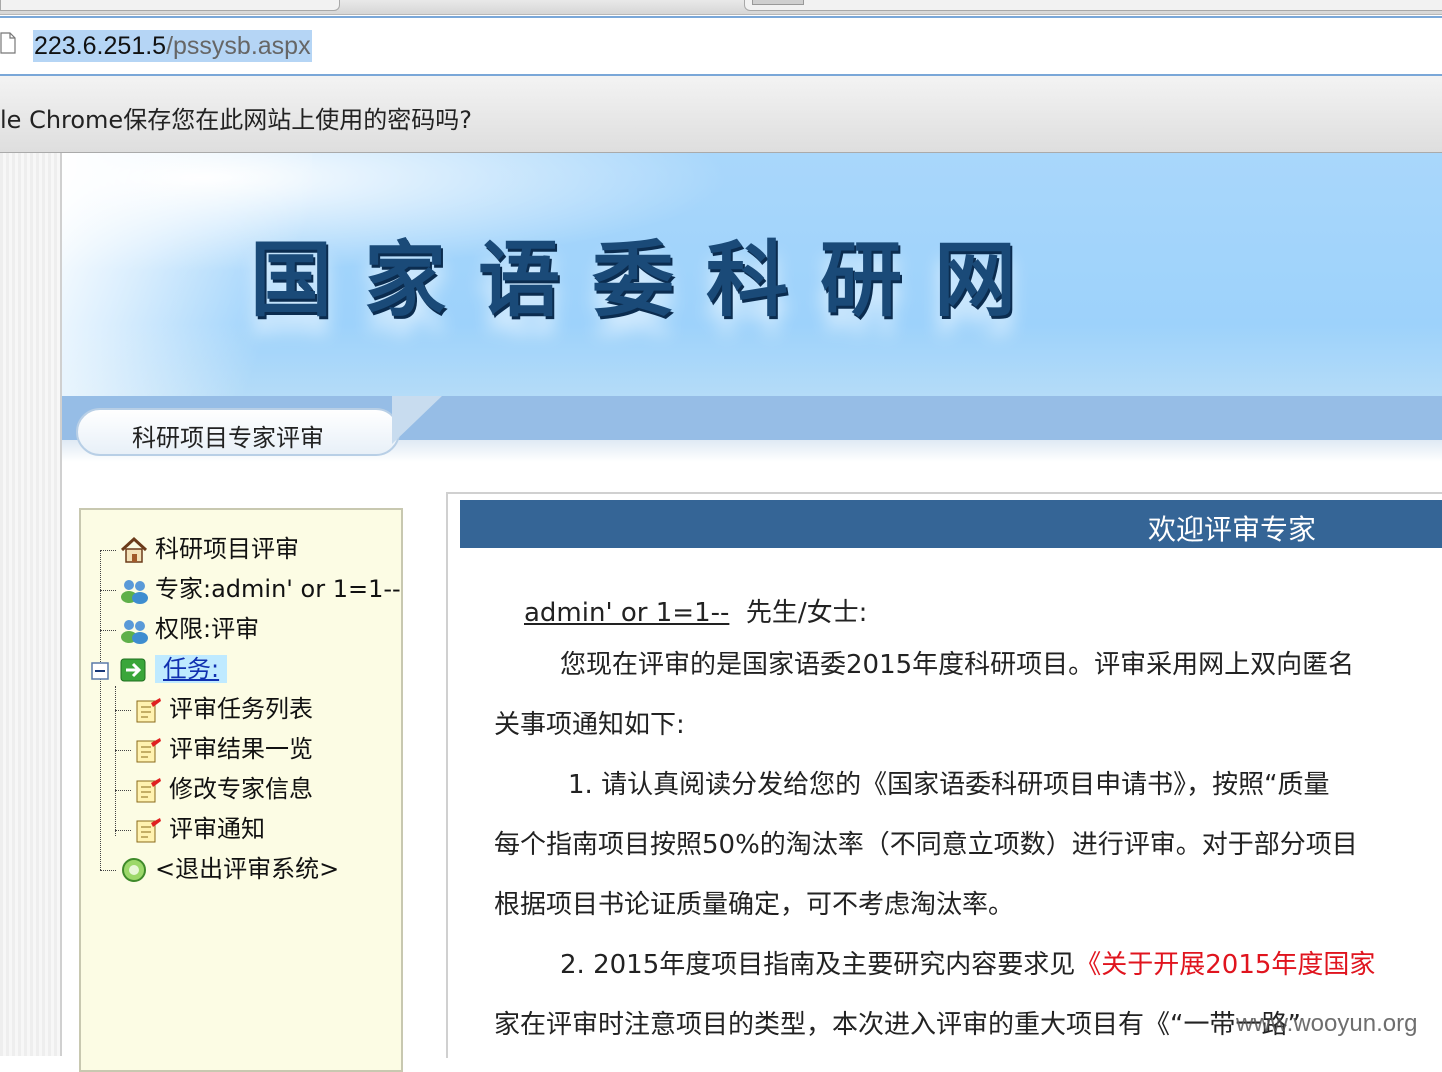 The width and height of the screenshot is (1442, 1072). What do you see at coordinates (649, 280) in the screenshot?
I see `site-title: 国家语委科研网` at bounding box center [649, 280].